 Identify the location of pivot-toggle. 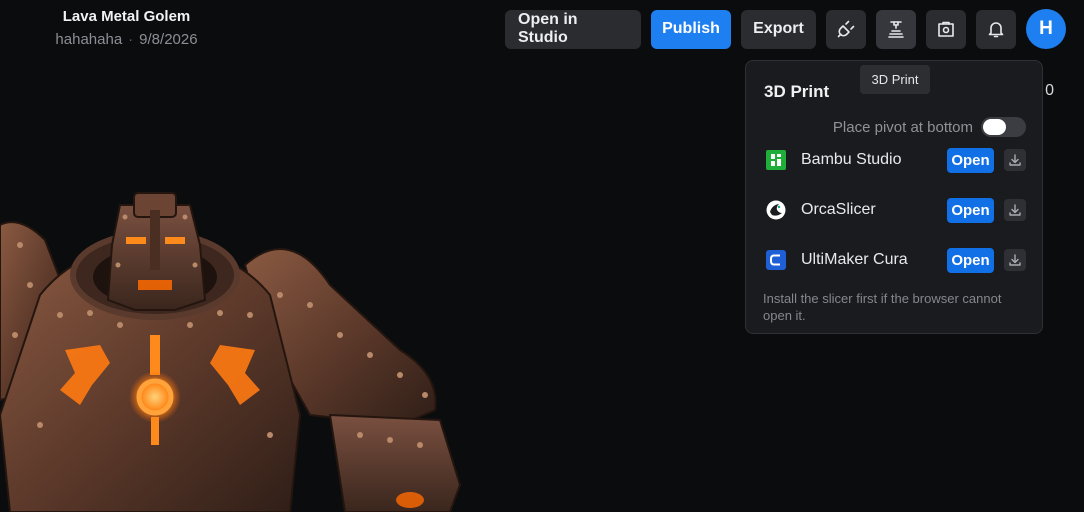
(1003, 127).